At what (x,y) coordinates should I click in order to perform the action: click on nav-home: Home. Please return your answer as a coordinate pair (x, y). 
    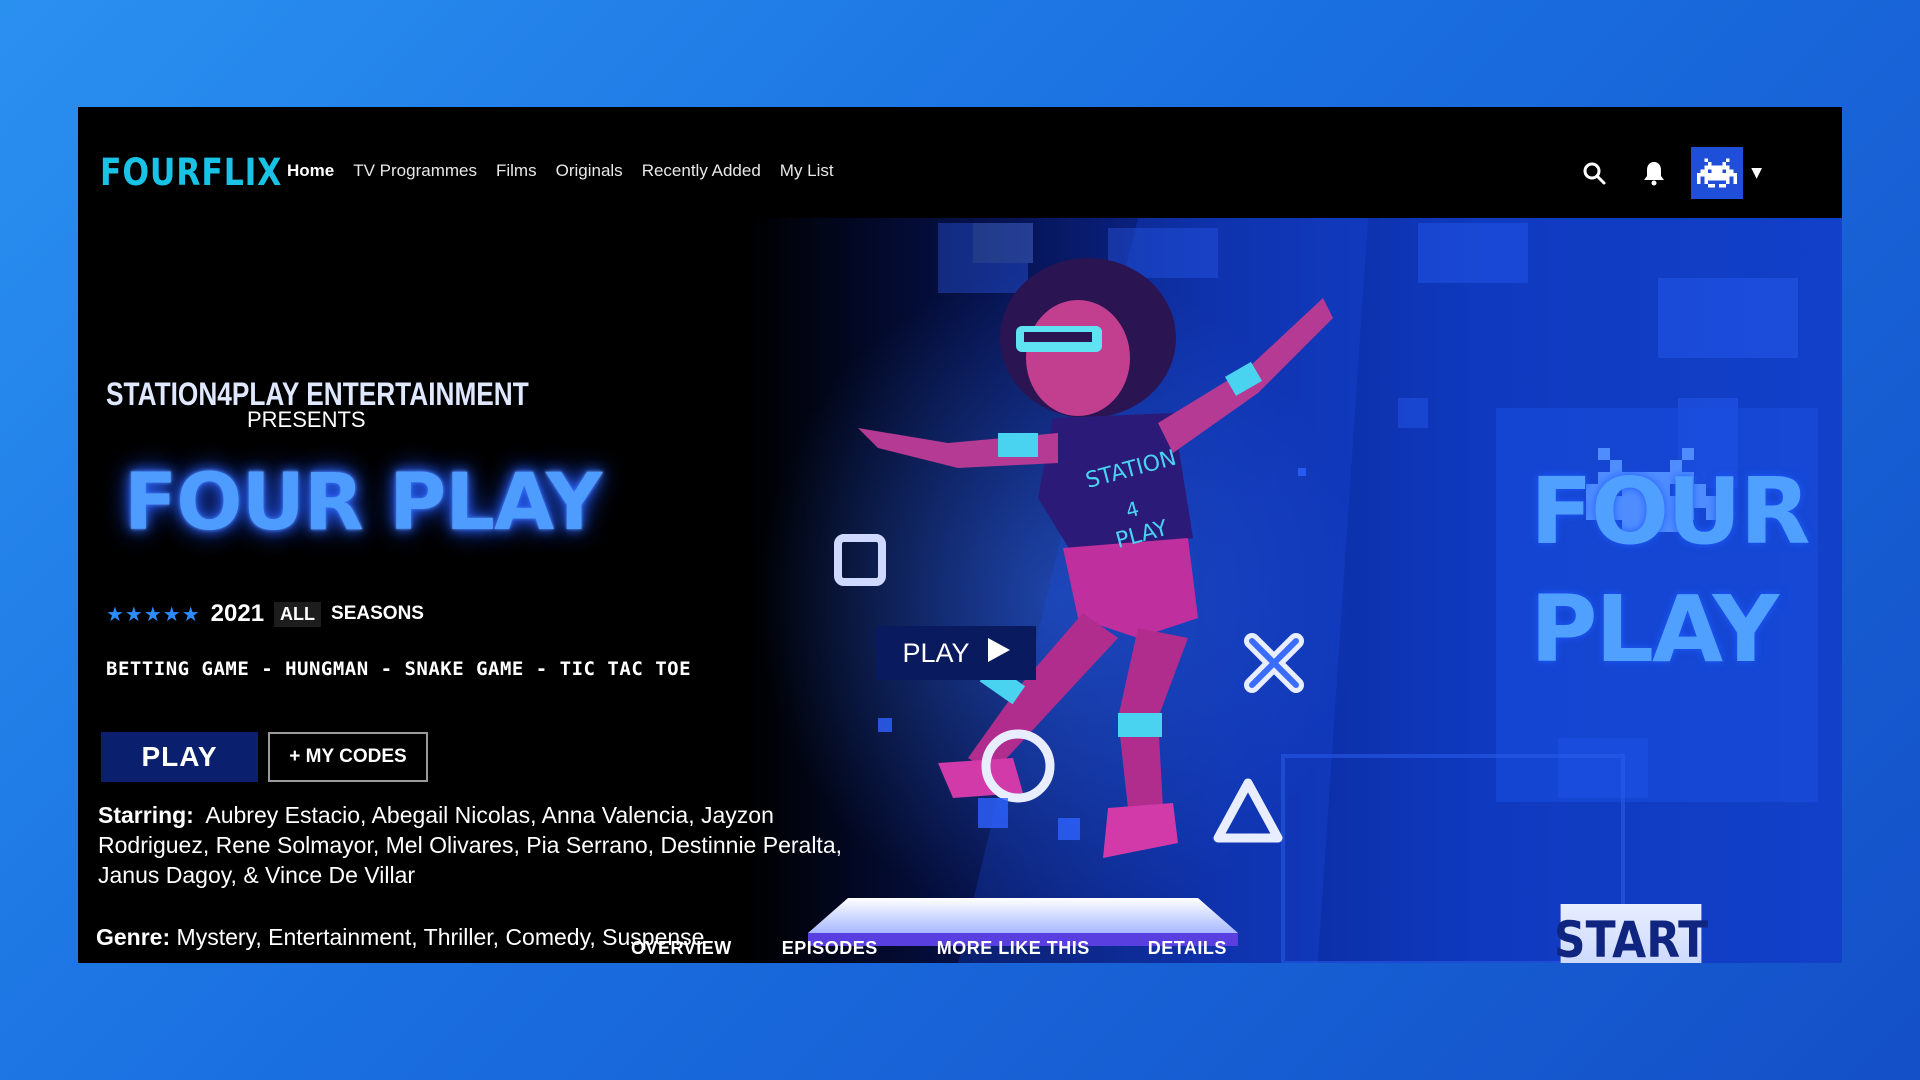
    Looking at the image, I should click on (310, 171).